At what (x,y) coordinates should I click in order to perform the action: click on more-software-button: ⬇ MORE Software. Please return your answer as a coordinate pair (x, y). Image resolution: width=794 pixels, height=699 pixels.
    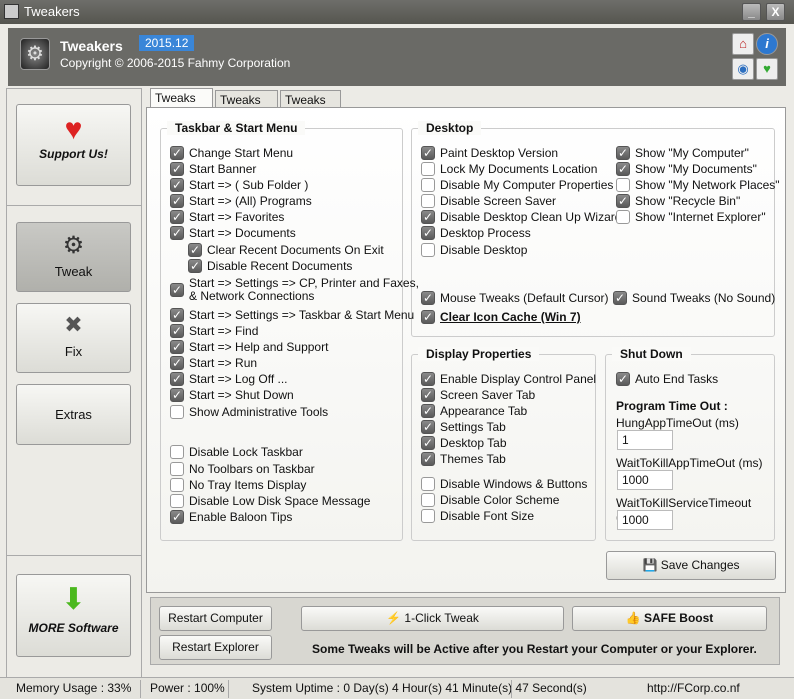
    Looking at the image, I should click on (73, 615).